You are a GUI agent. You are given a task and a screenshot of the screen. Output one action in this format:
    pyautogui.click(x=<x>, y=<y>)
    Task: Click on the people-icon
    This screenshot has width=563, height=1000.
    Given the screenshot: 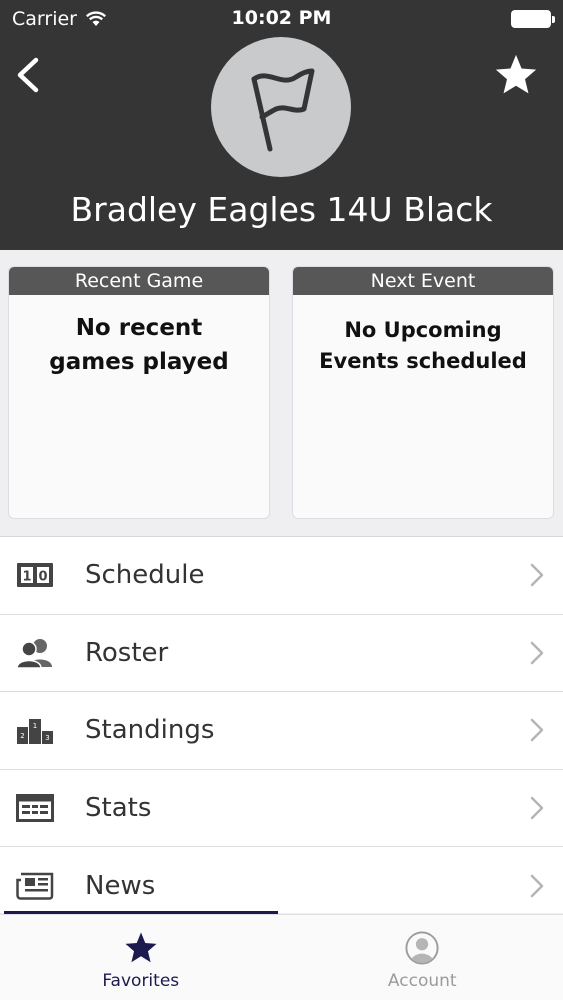 What is the action you would take?
    pyautogui.click(x=35, y=653)
    